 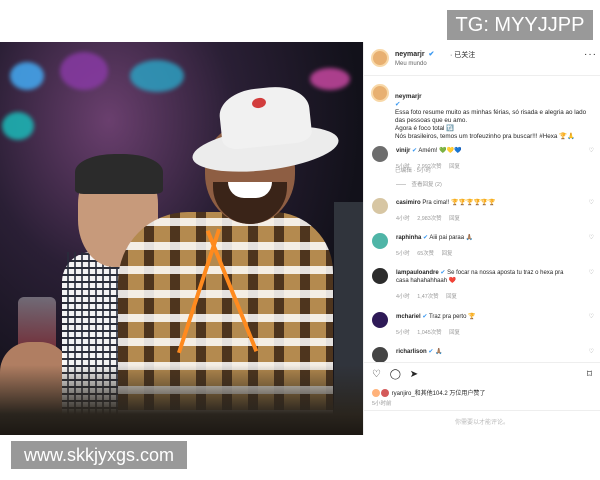 I want to click on action-icons: ♡ ◯ ➤, so click(x=398, y=374).